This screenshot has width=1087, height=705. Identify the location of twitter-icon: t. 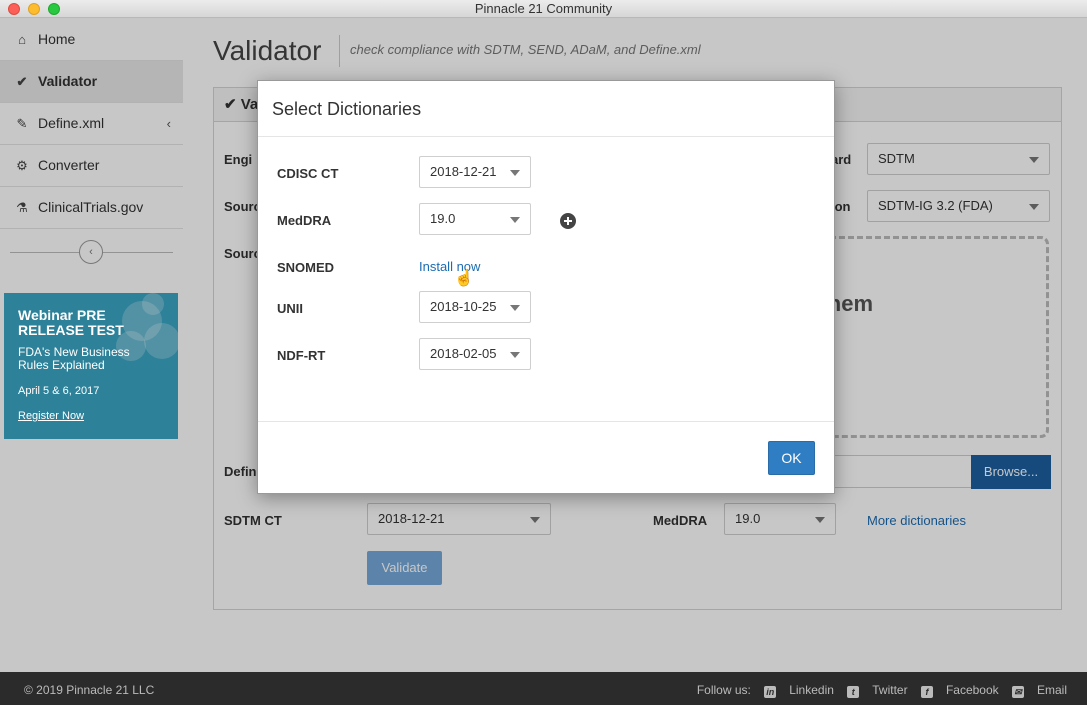
(853, 692).